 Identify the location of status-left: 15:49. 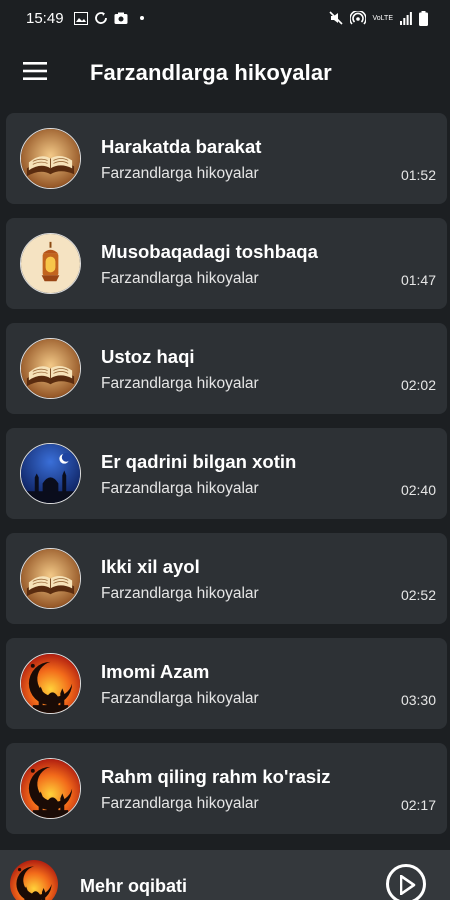
(85, 18).